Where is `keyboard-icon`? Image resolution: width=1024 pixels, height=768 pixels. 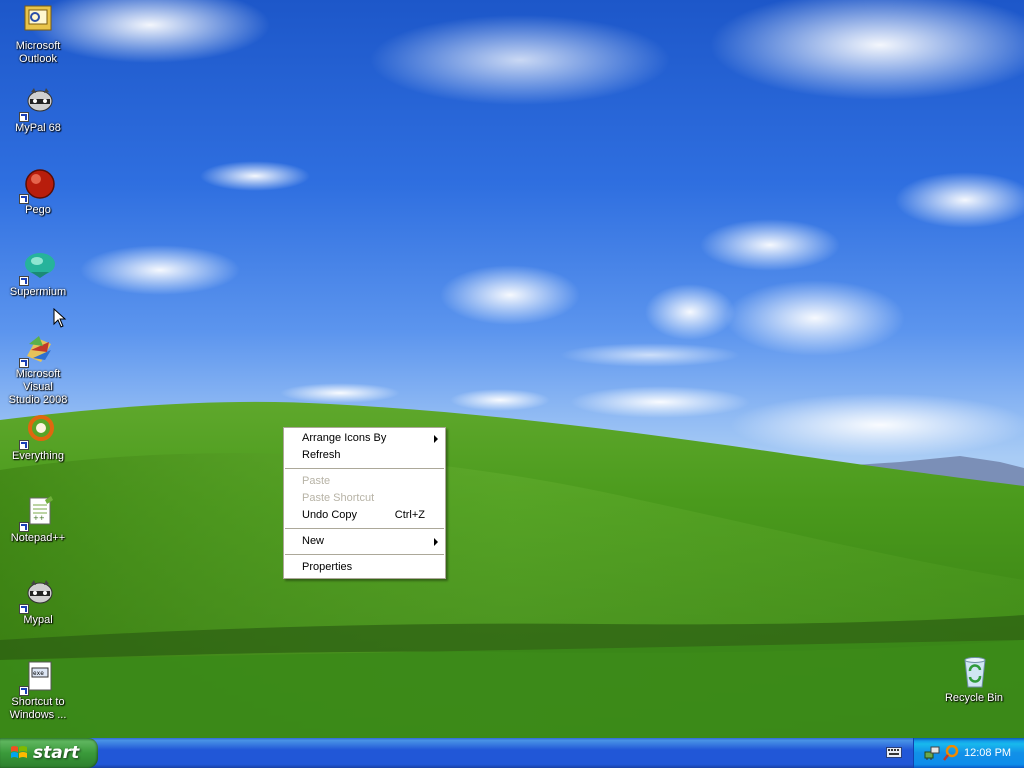
keyboard-icon is located at coordinates (894, 752).